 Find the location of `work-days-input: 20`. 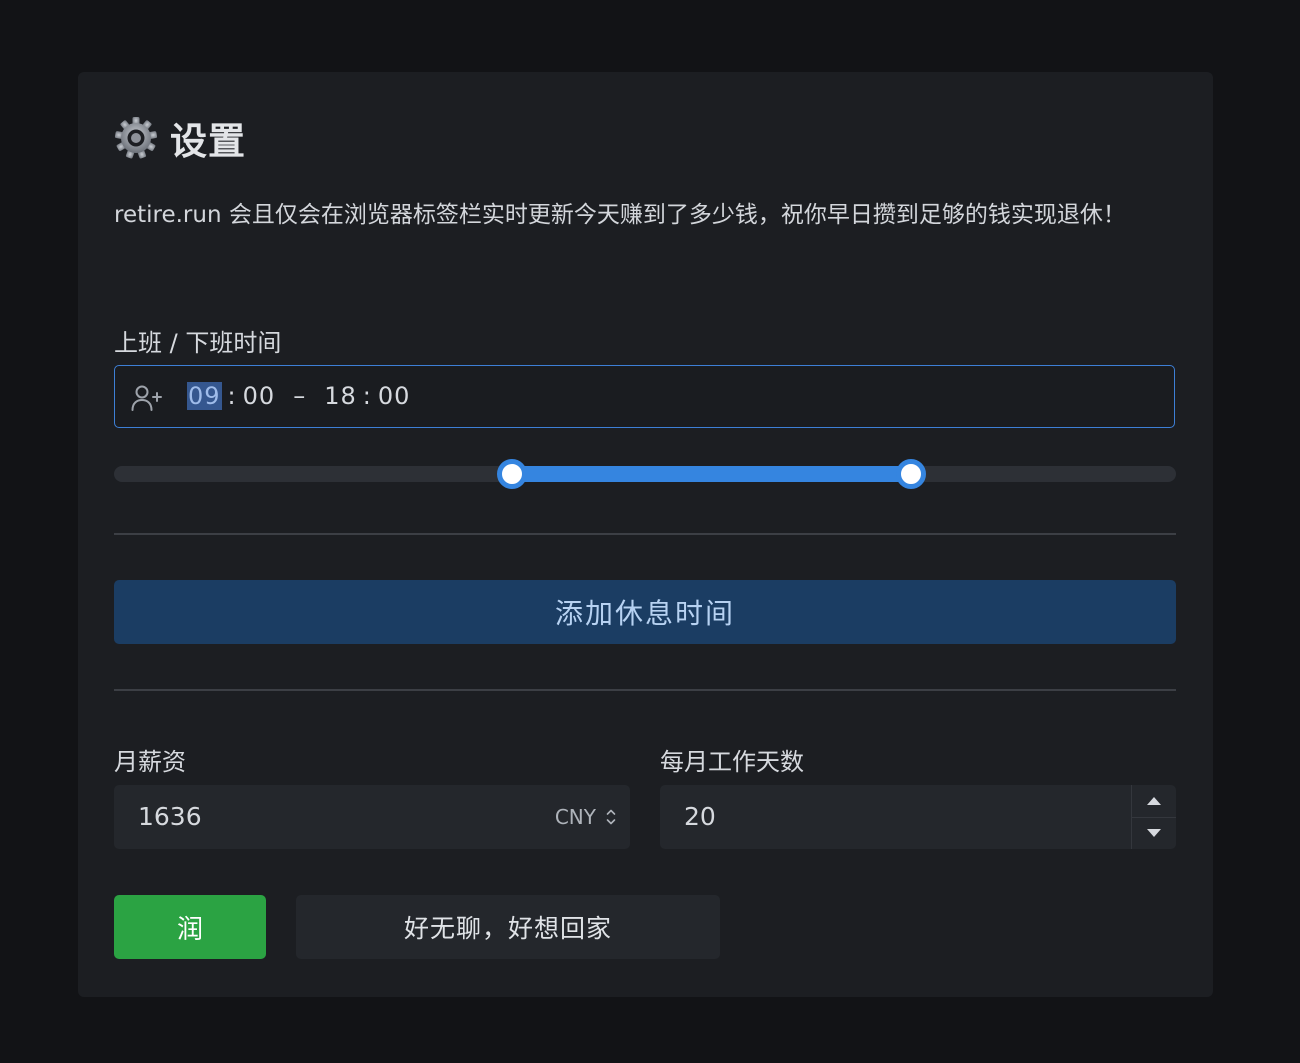

work-days-input: 20 is located at coordinates (918, 817).